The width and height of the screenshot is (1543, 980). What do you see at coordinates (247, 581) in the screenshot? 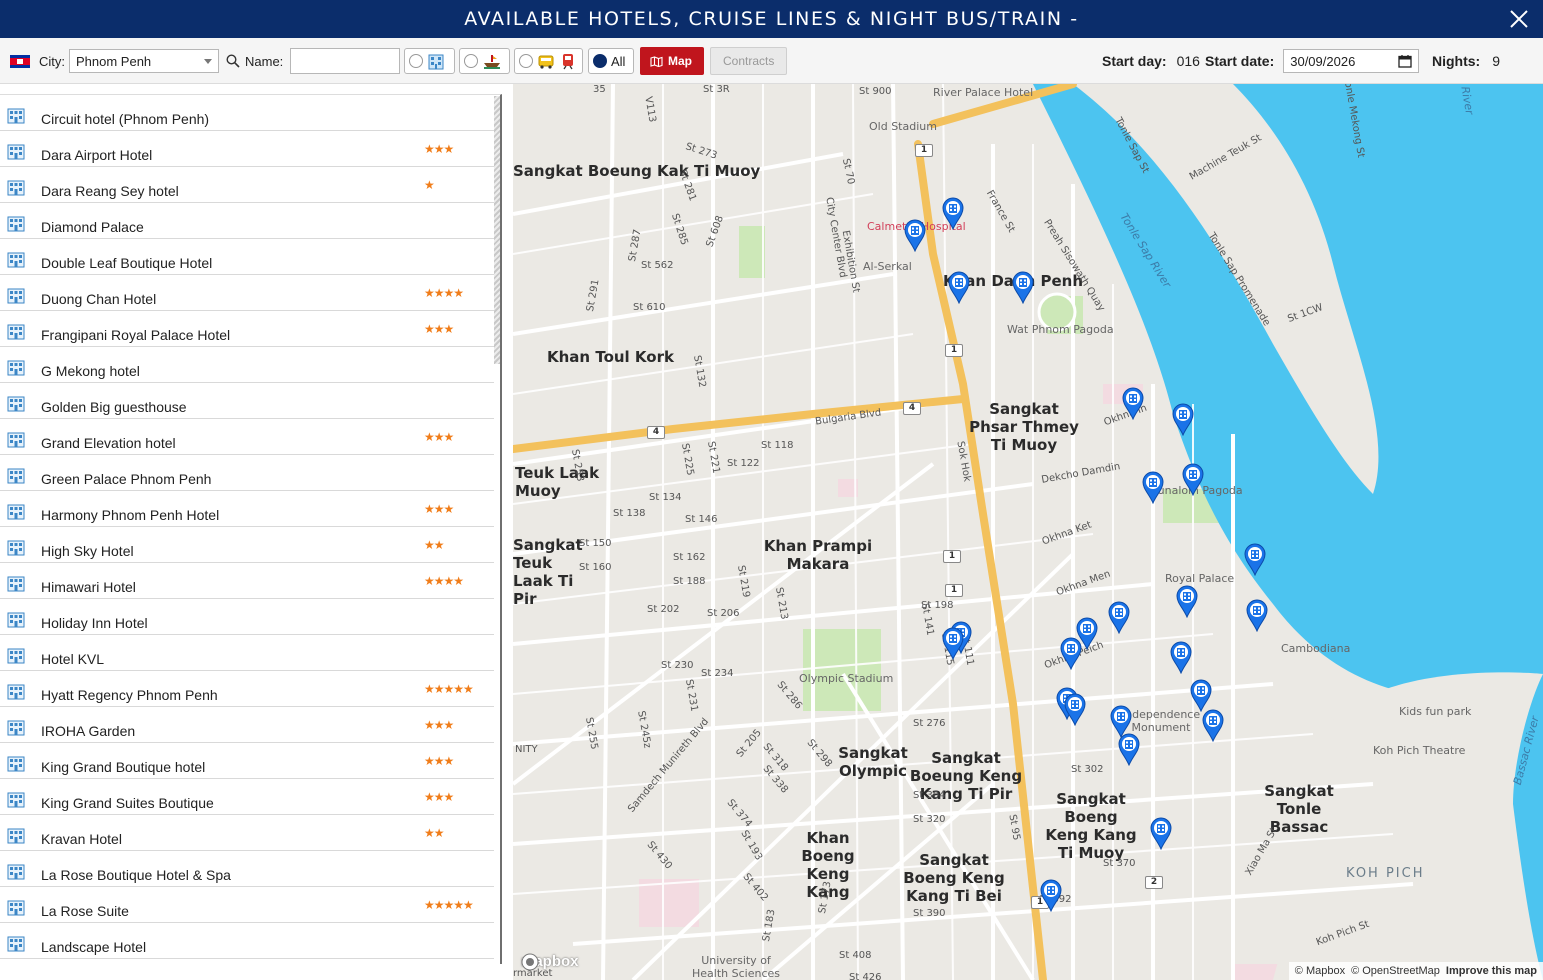
I see `hotel-list-item: Himawari Hotel ★★★★` at bounding box center [247, 581].